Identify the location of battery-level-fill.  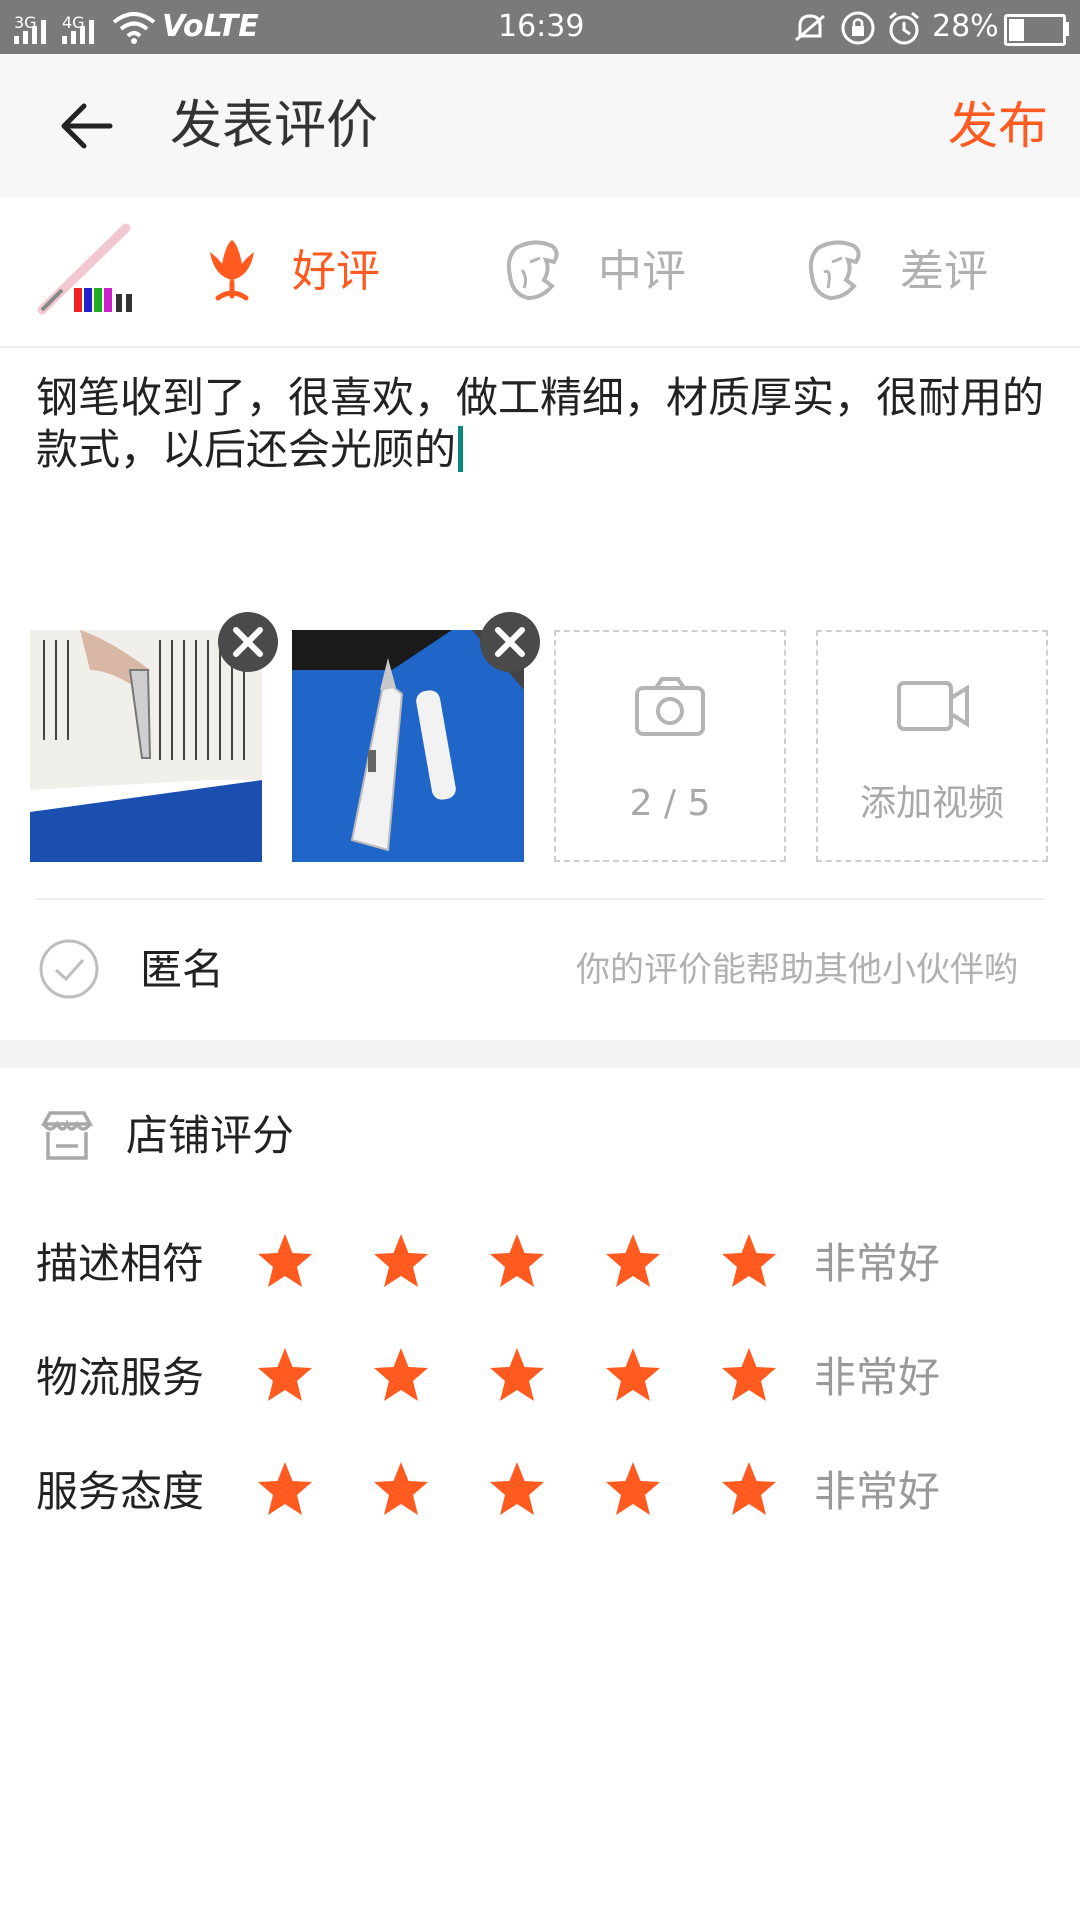
(1016, 30).